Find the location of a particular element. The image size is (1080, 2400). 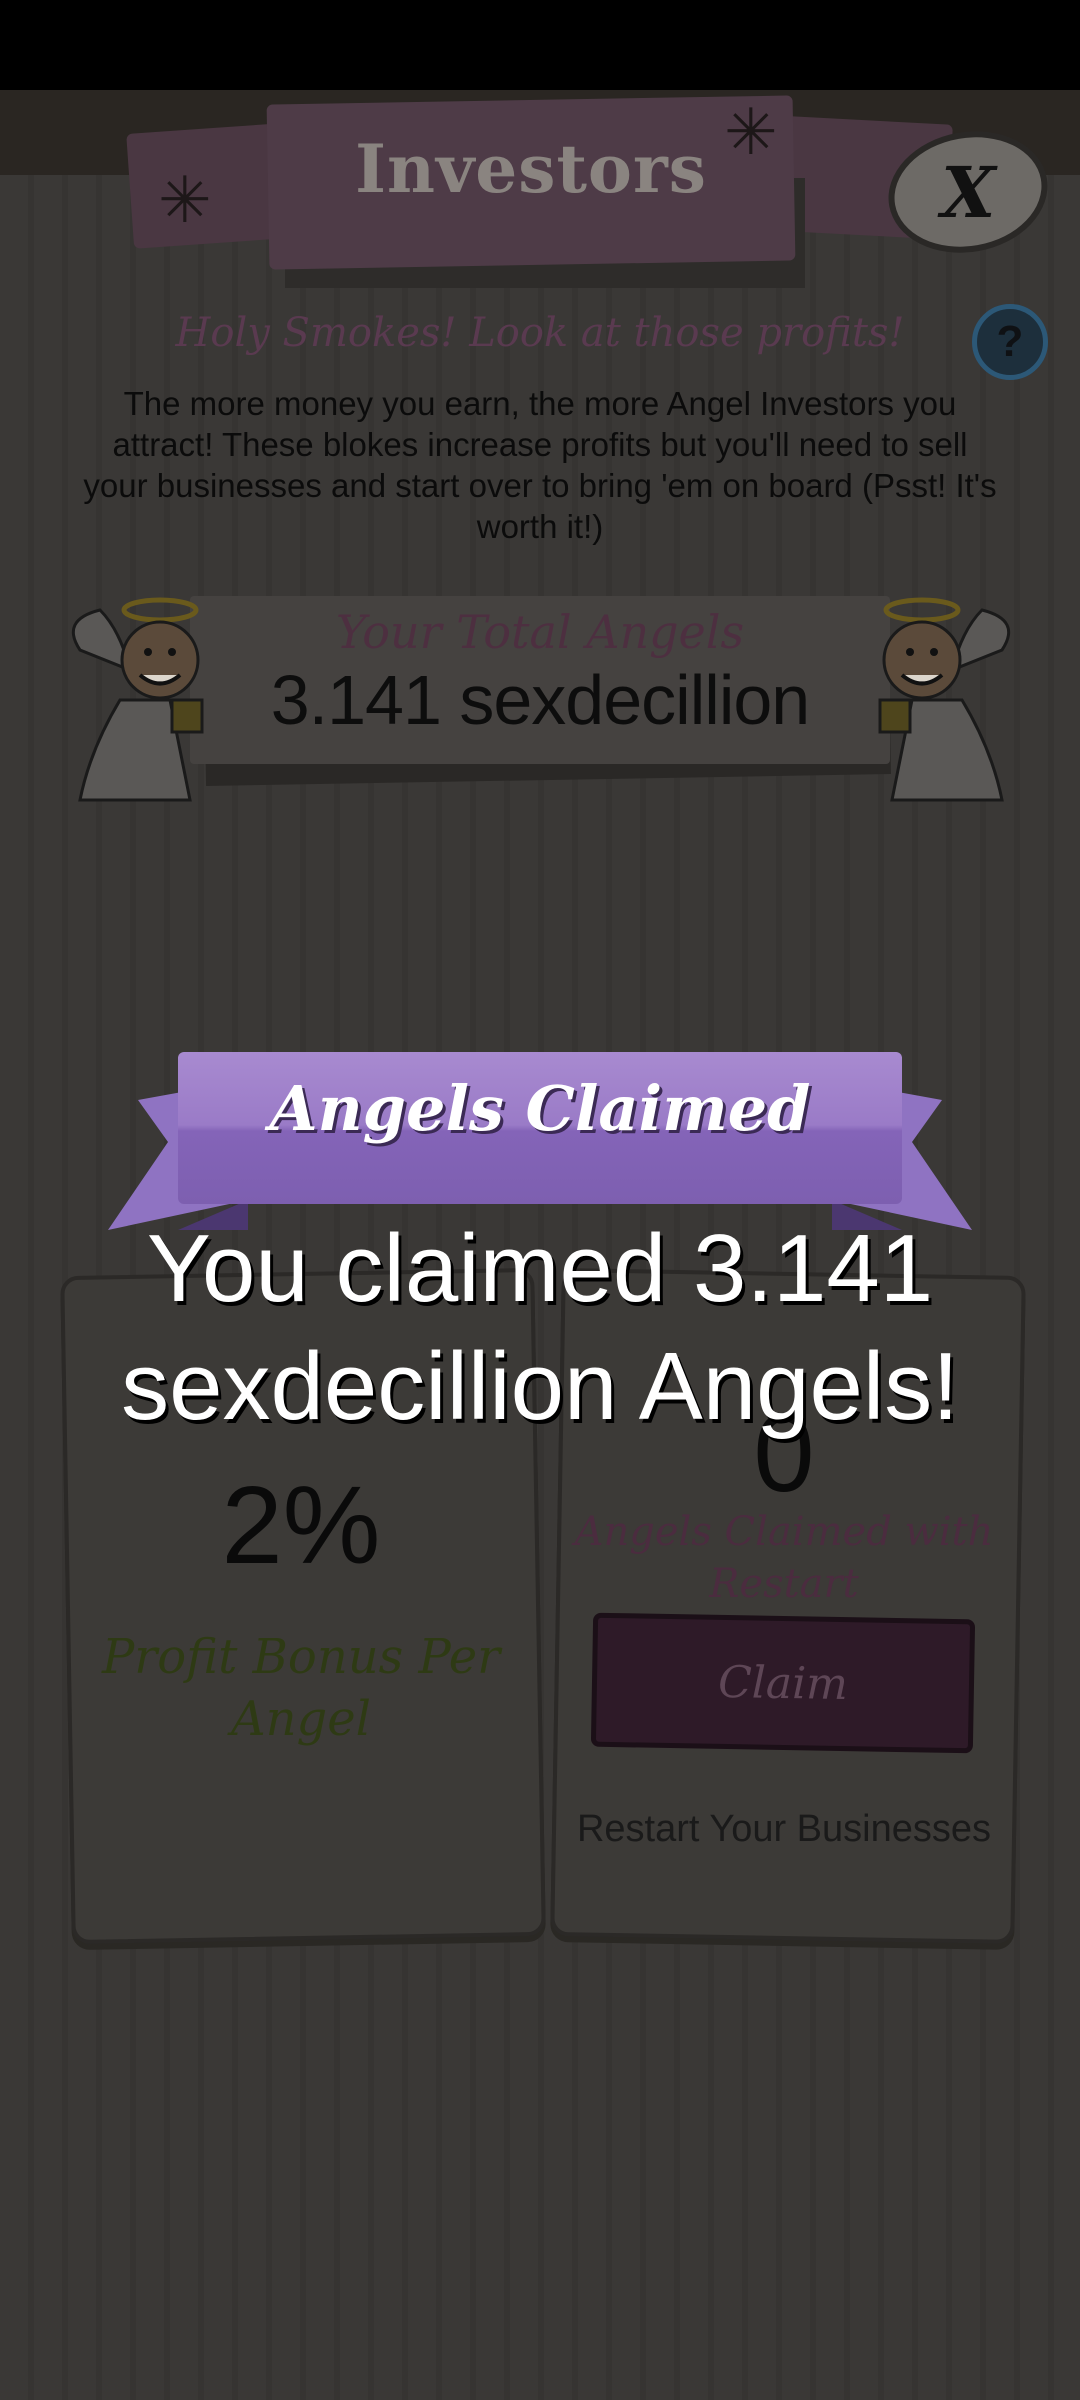

status-bar is located at coordinates (540, 45).